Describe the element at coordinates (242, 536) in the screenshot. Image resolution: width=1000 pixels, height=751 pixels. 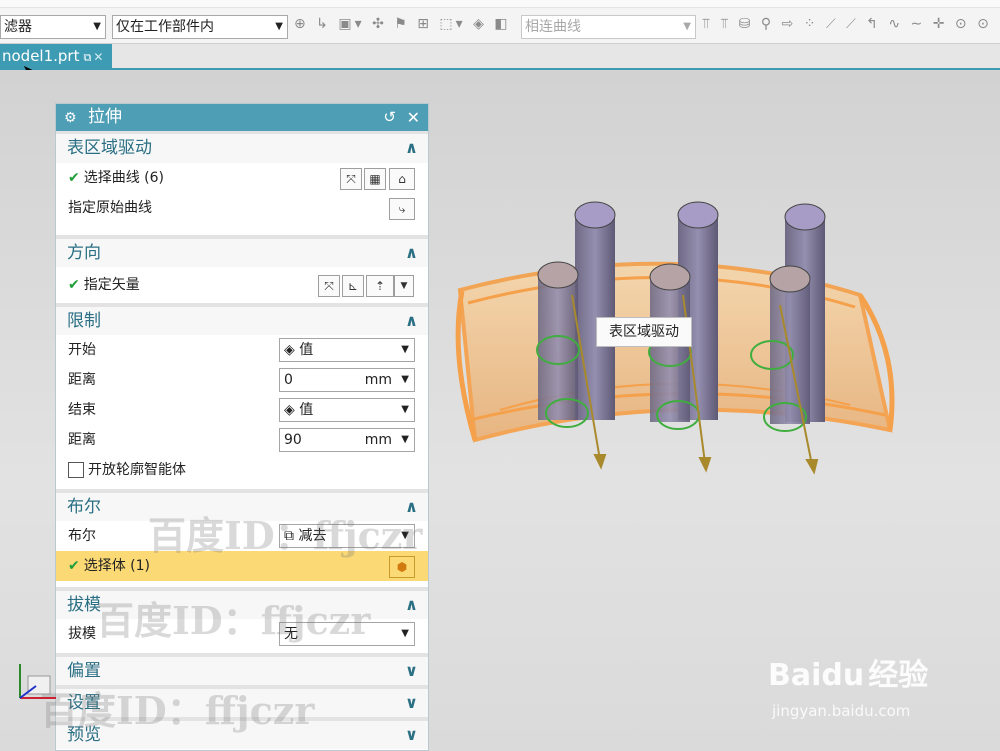
I see `boolean-row: 布尔 ⧉ 减去 ▼` at that location.